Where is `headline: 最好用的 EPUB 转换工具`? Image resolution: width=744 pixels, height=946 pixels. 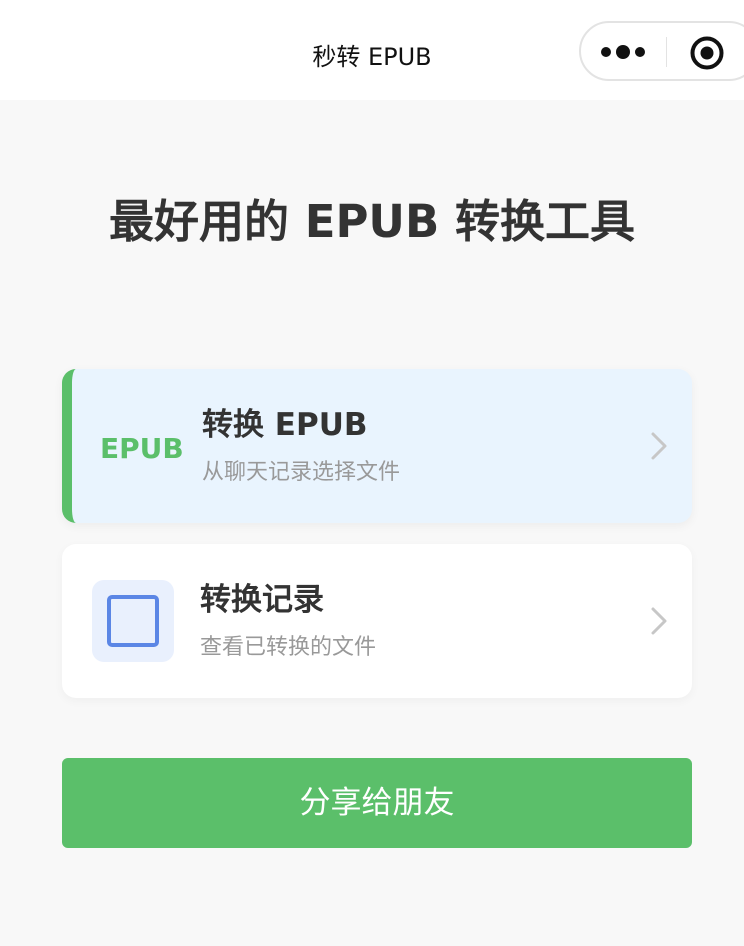 headline: 最好用的 EPUB 转换工具 is located at coordinates (372, 221).